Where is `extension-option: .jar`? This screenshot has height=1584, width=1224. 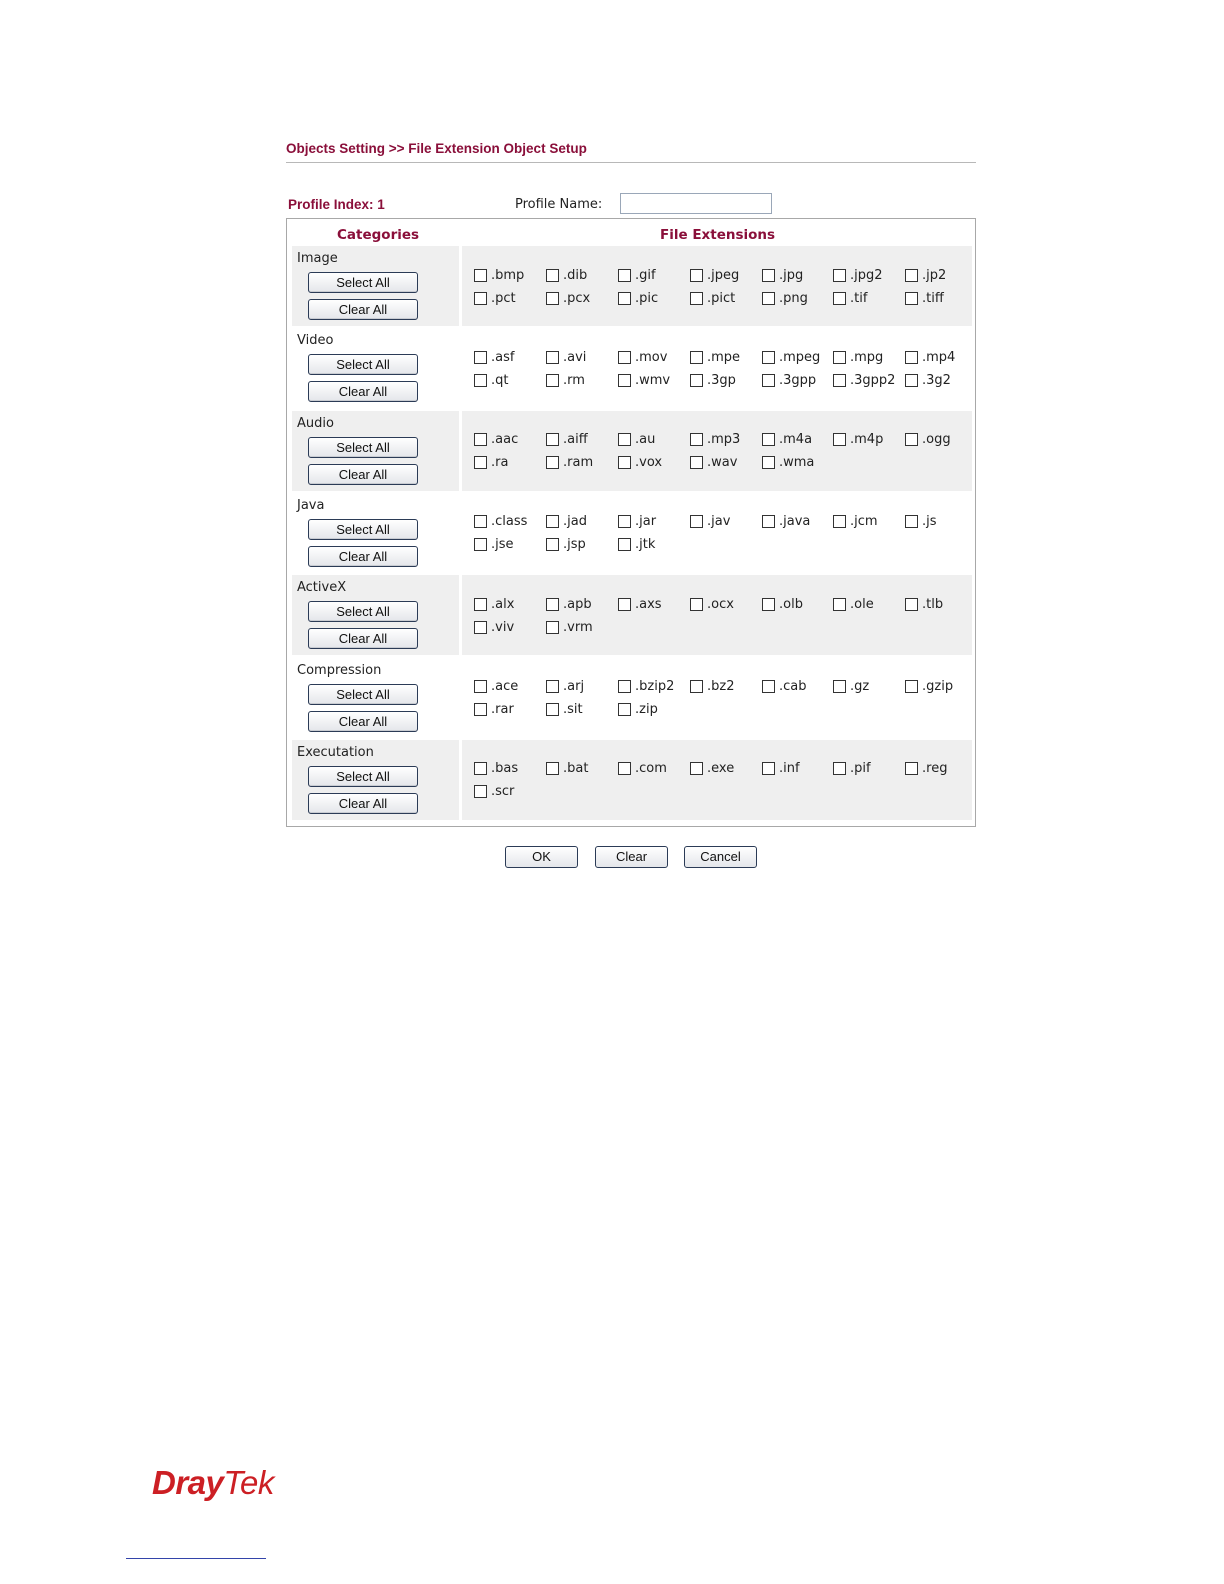 extension-option: .jar is located at coordinates (637, 522).